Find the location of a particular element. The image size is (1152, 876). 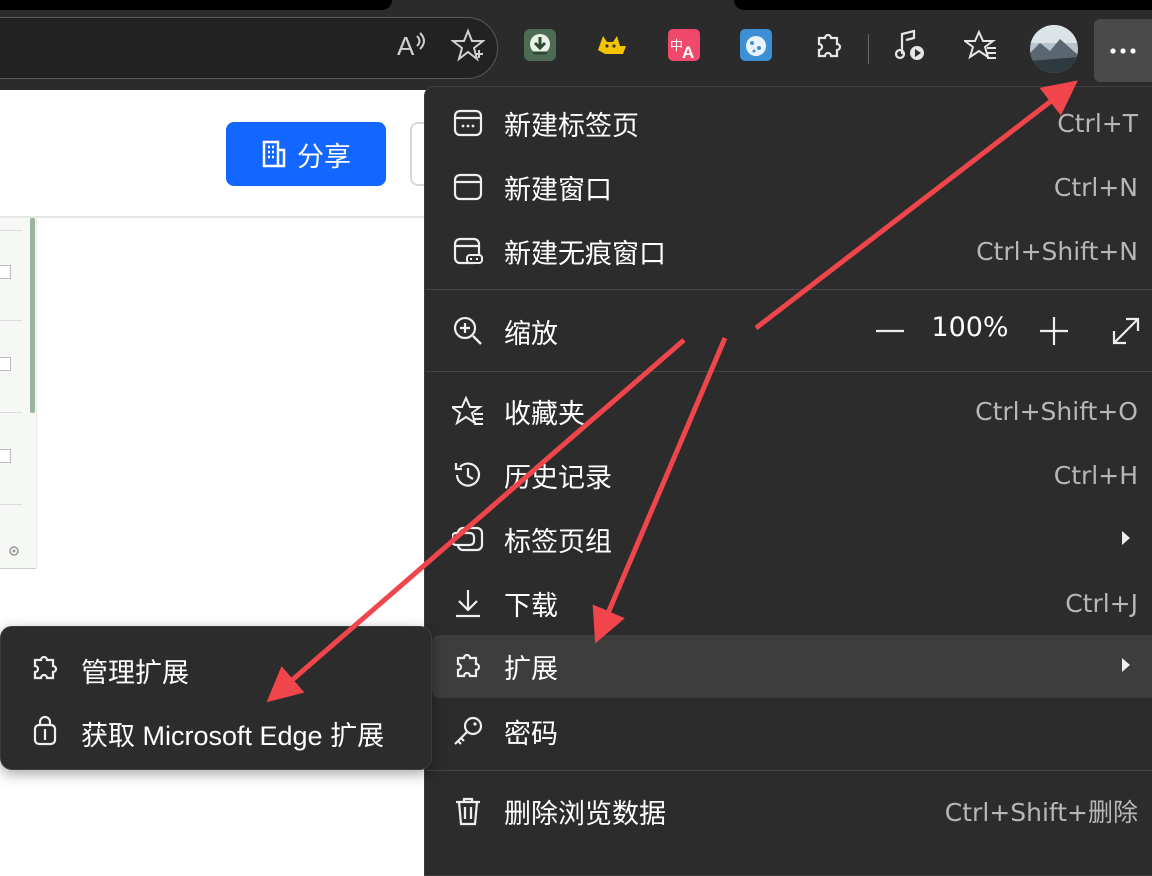

extensions-submenu: 管理扩展 获取 Microsoft Edge 扩展 is located at coordinates (216, 698).